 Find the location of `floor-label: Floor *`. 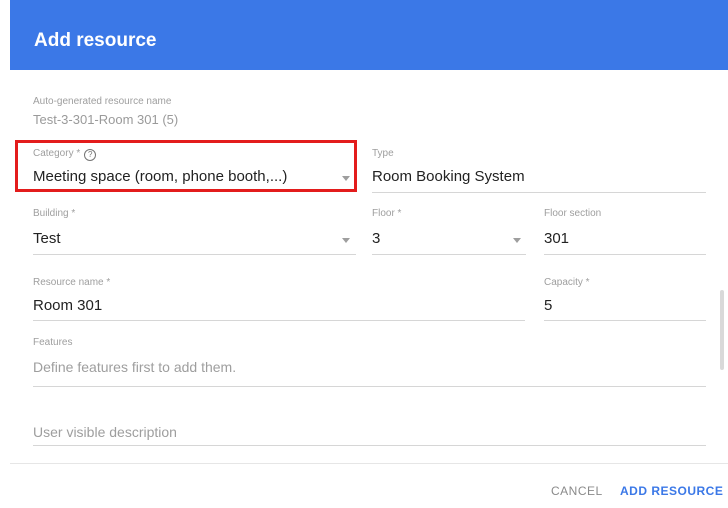

floor-label: Floor * is located at coordinates (387, 213).